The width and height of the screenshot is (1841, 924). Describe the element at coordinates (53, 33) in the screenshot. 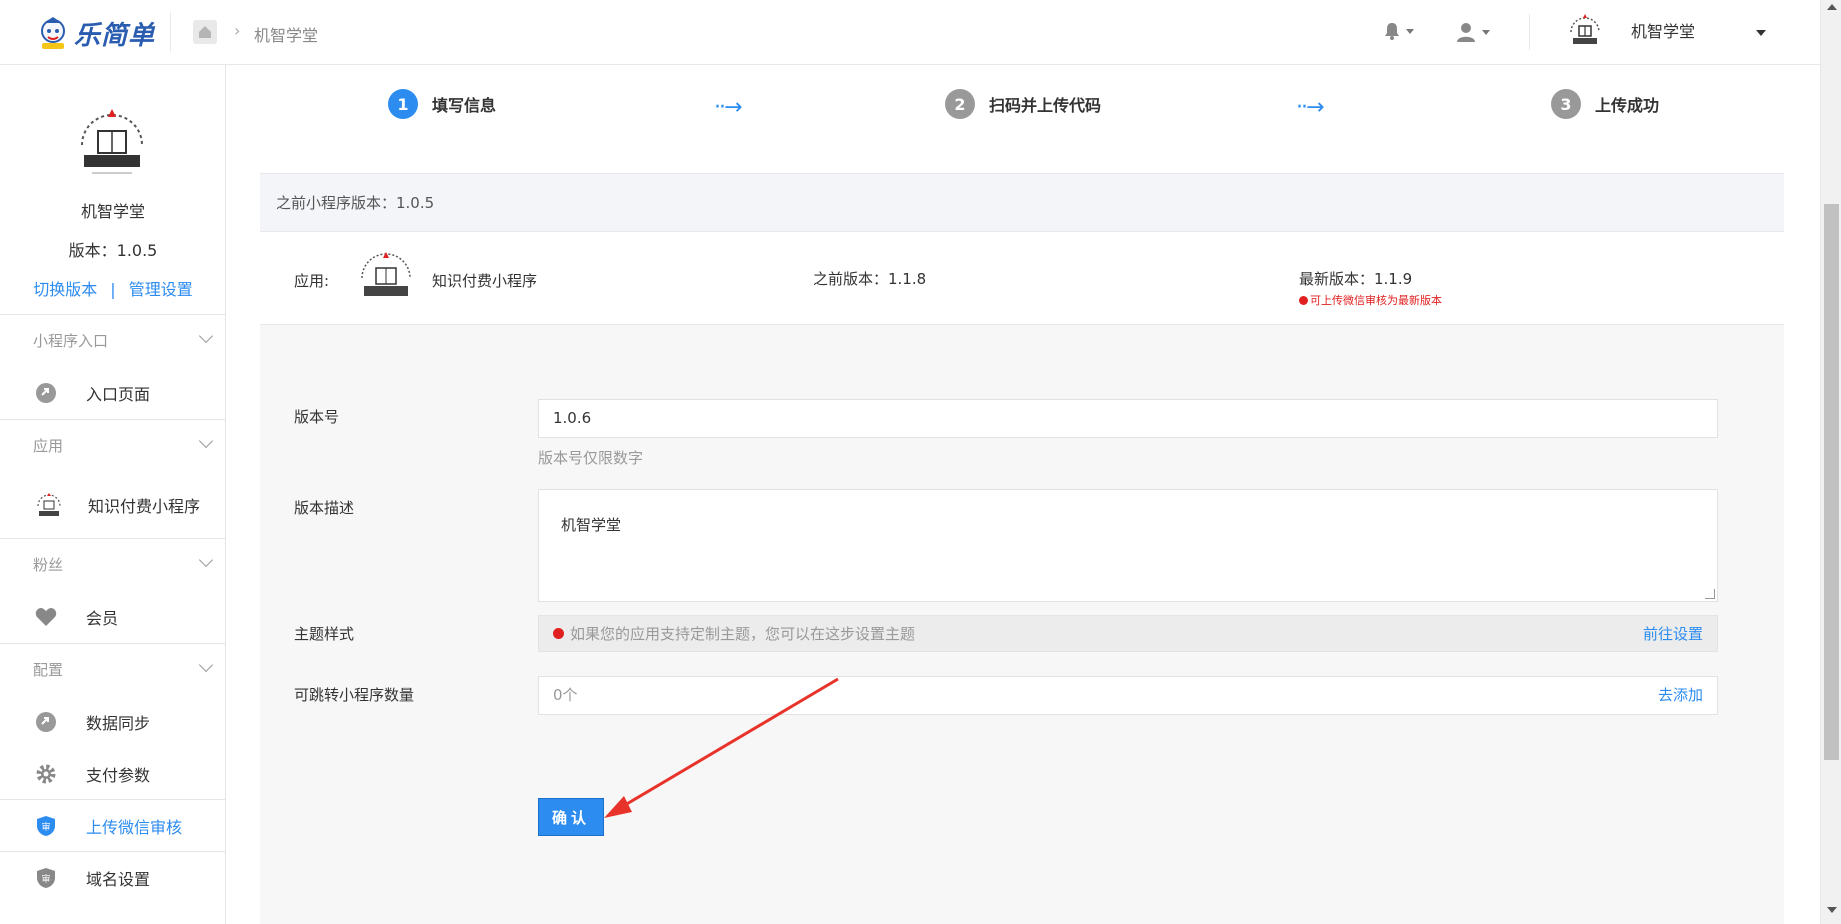

I see `mascot-logo-icon` at that location.